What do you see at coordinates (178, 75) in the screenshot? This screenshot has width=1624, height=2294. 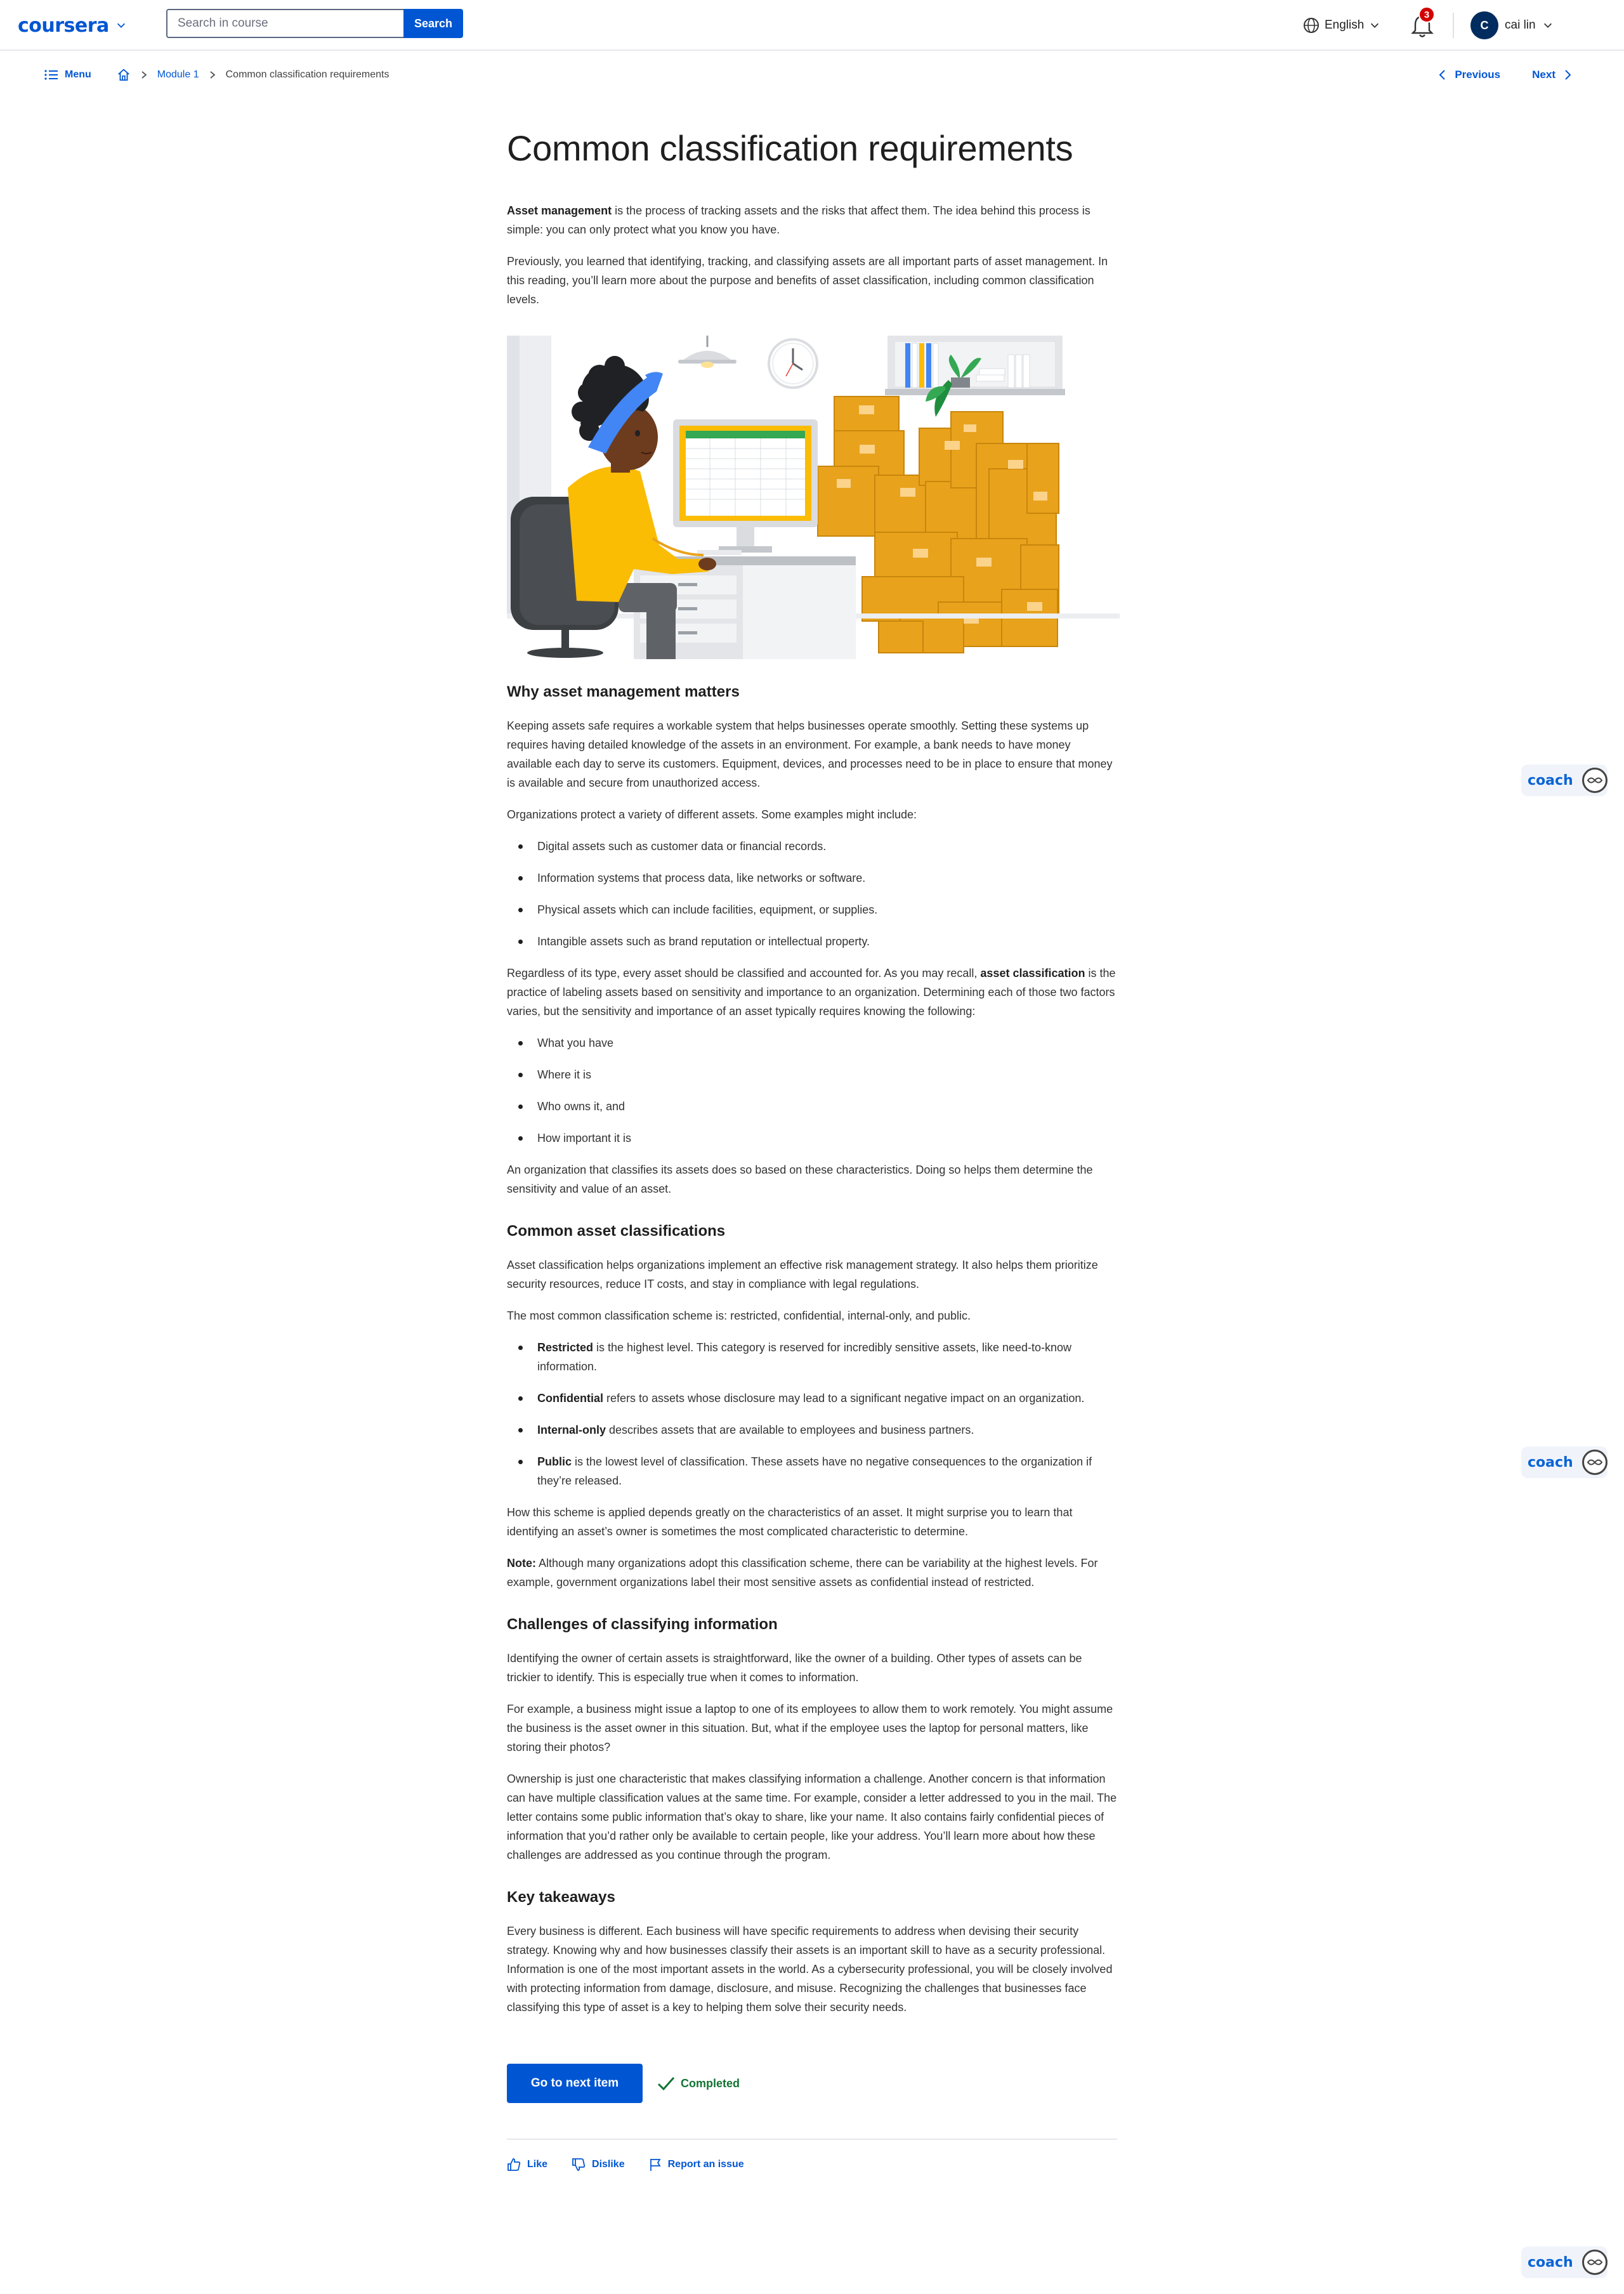 I see `breadcrumb-module-link: Module 1` at bounding box center [178, 75].